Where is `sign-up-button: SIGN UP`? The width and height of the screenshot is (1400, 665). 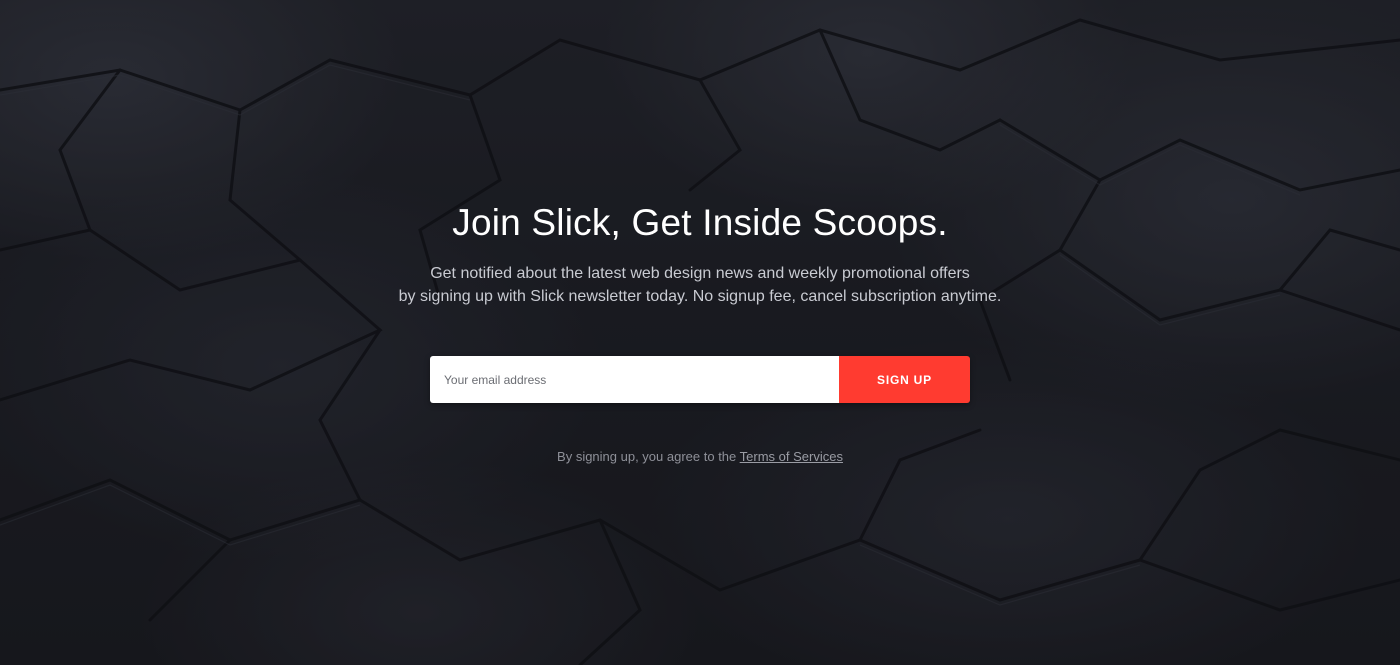 sign-up-button: SIGN UP is located at coordinates (904, 379).